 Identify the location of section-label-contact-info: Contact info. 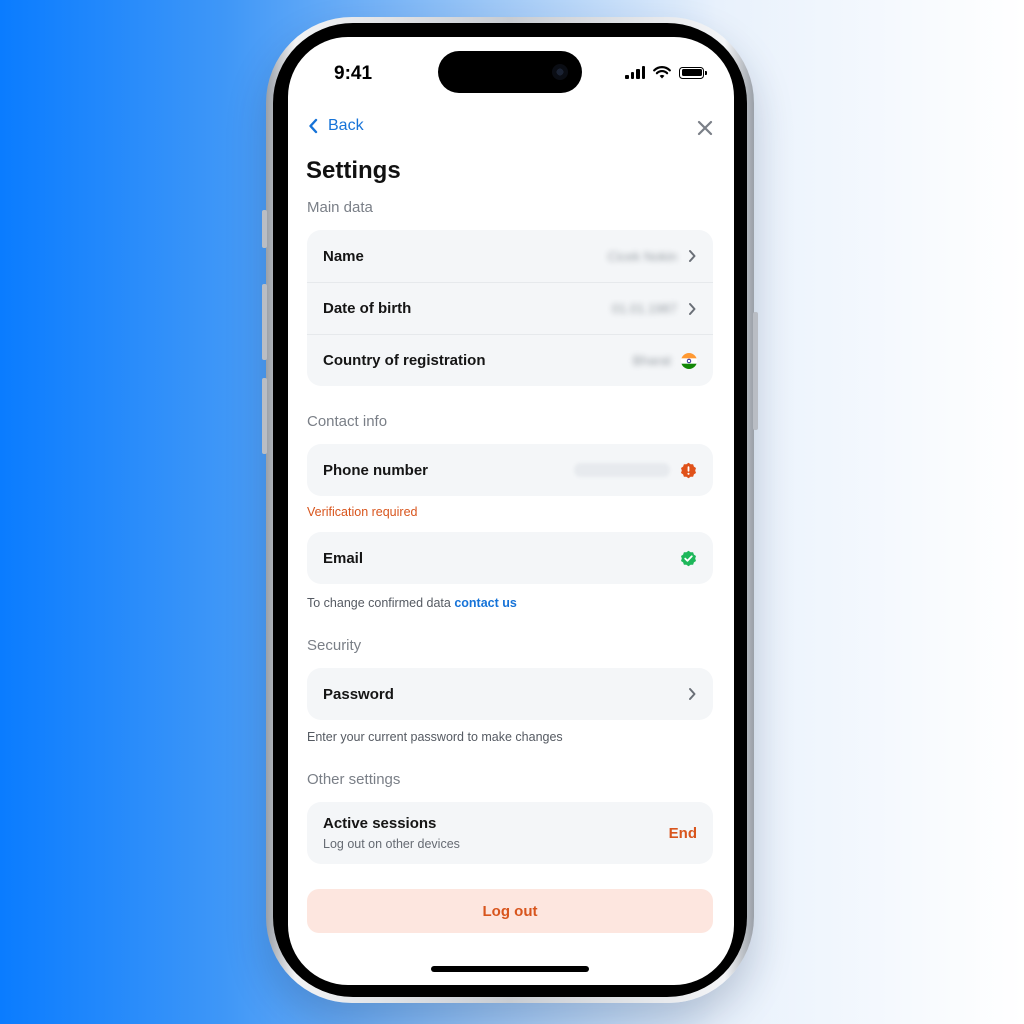
(347, 421).